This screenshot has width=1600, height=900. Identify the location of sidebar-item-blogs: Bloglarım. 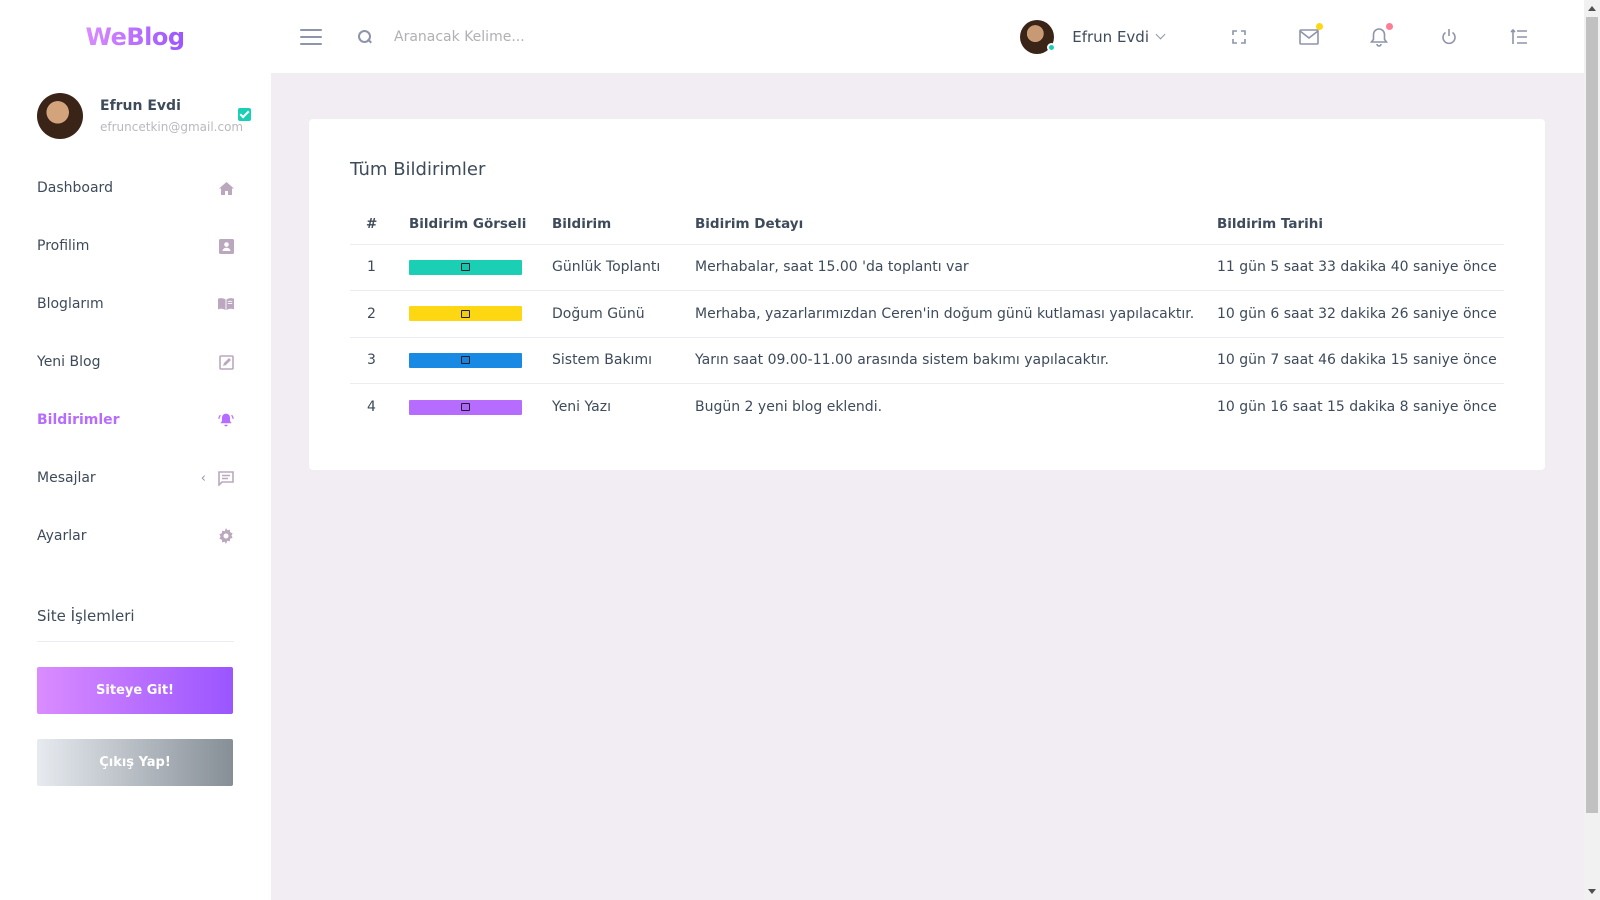
(135, 304).